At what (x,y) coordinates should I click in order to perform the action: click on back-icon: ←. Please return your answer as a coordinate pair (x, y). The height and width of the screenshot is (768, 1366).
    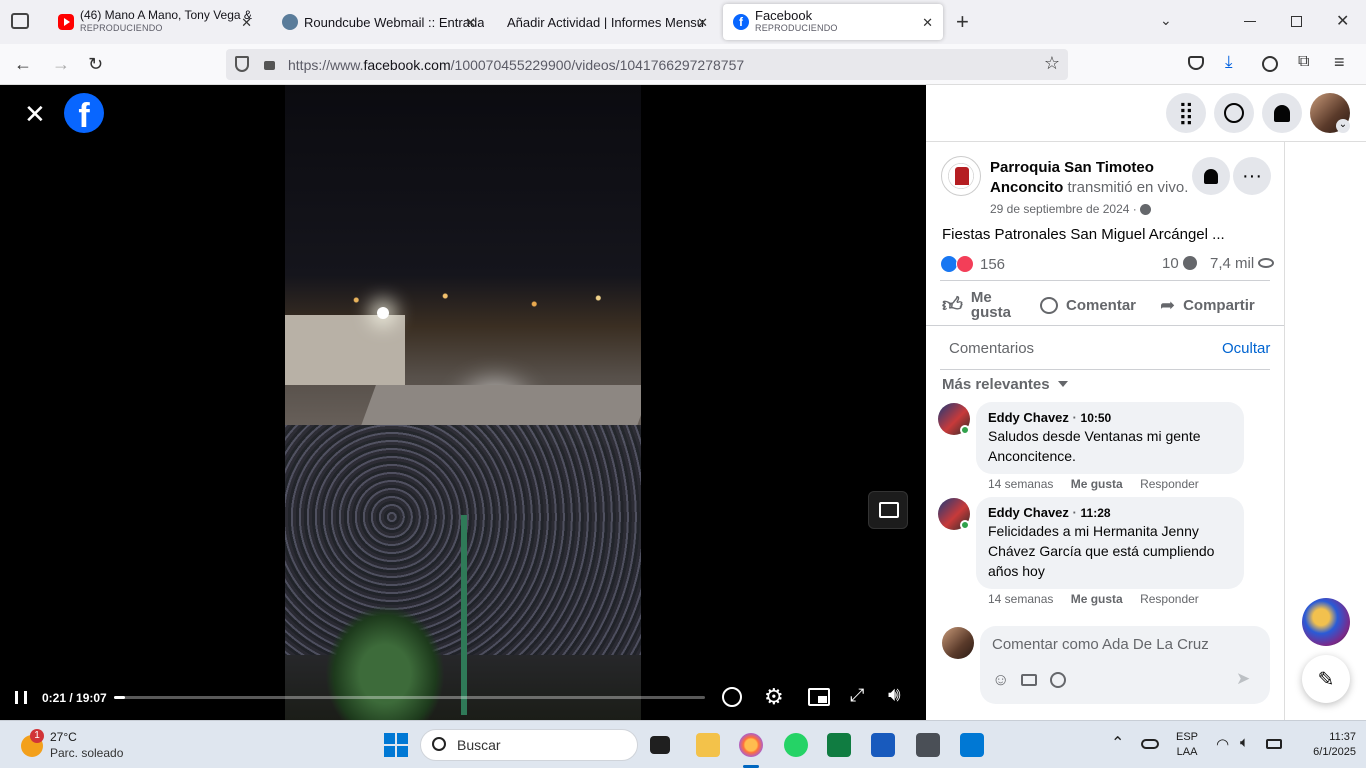
    Looking at the image, I should click on (23, 64).